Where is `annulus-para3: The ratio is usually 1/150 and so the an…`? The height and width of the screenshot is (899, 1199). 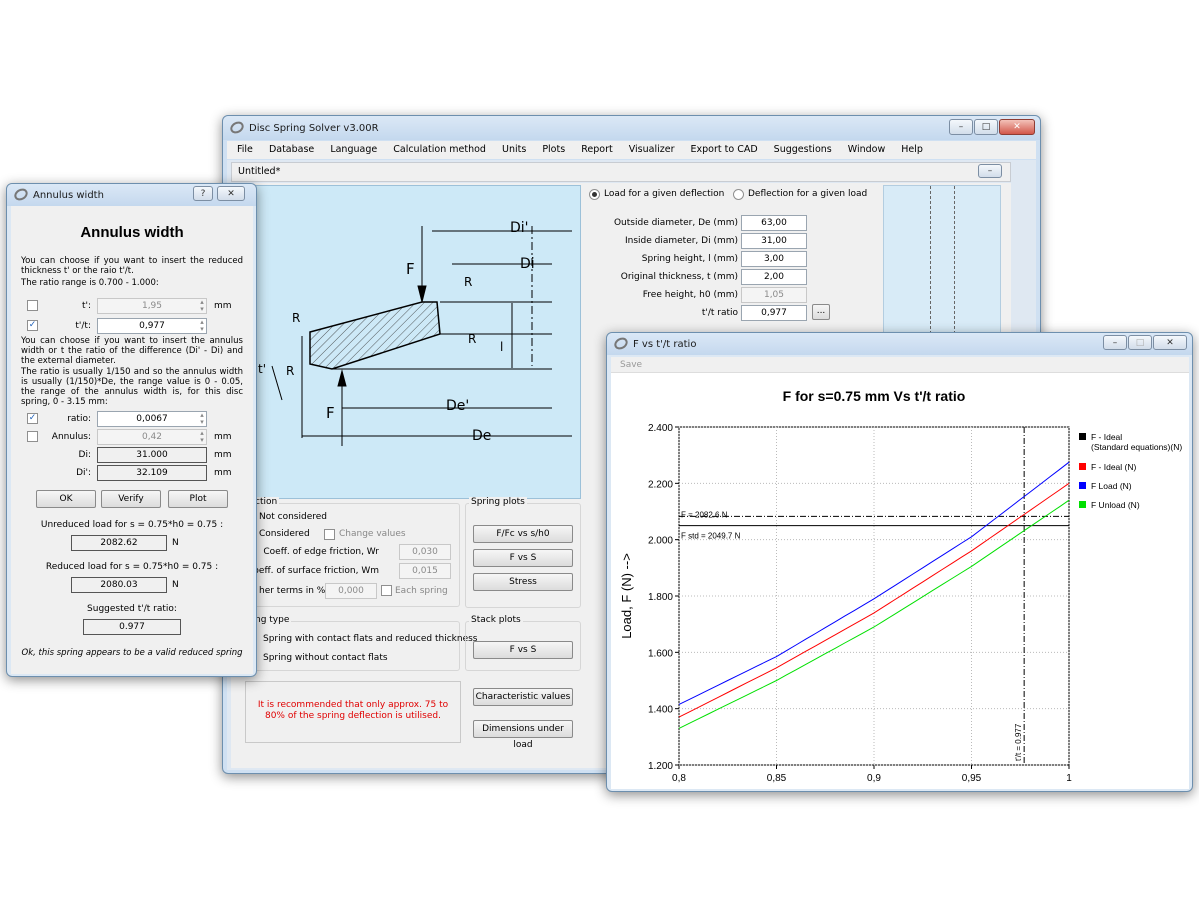 annulus-para3: The ratio is usually 1/150 and so the an… is located at coordinates (132, 387).